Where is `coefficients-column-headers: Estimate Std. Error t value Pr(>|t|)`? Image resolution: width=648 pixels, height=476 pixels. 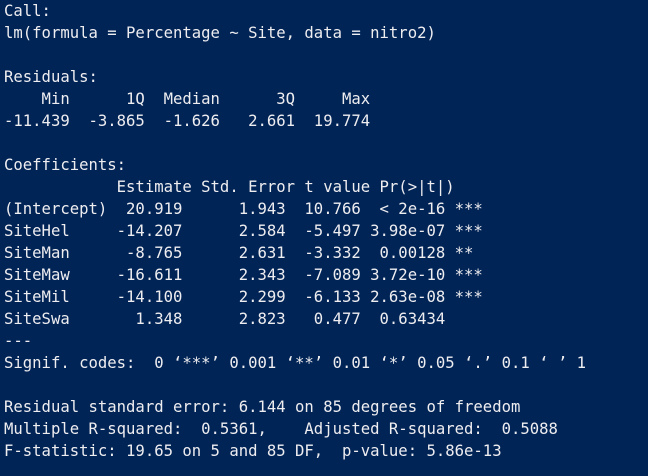 coefficients-column-headers: Estimate Std. Error t value Pr(>|t|) is located at coordinates (248, 187).